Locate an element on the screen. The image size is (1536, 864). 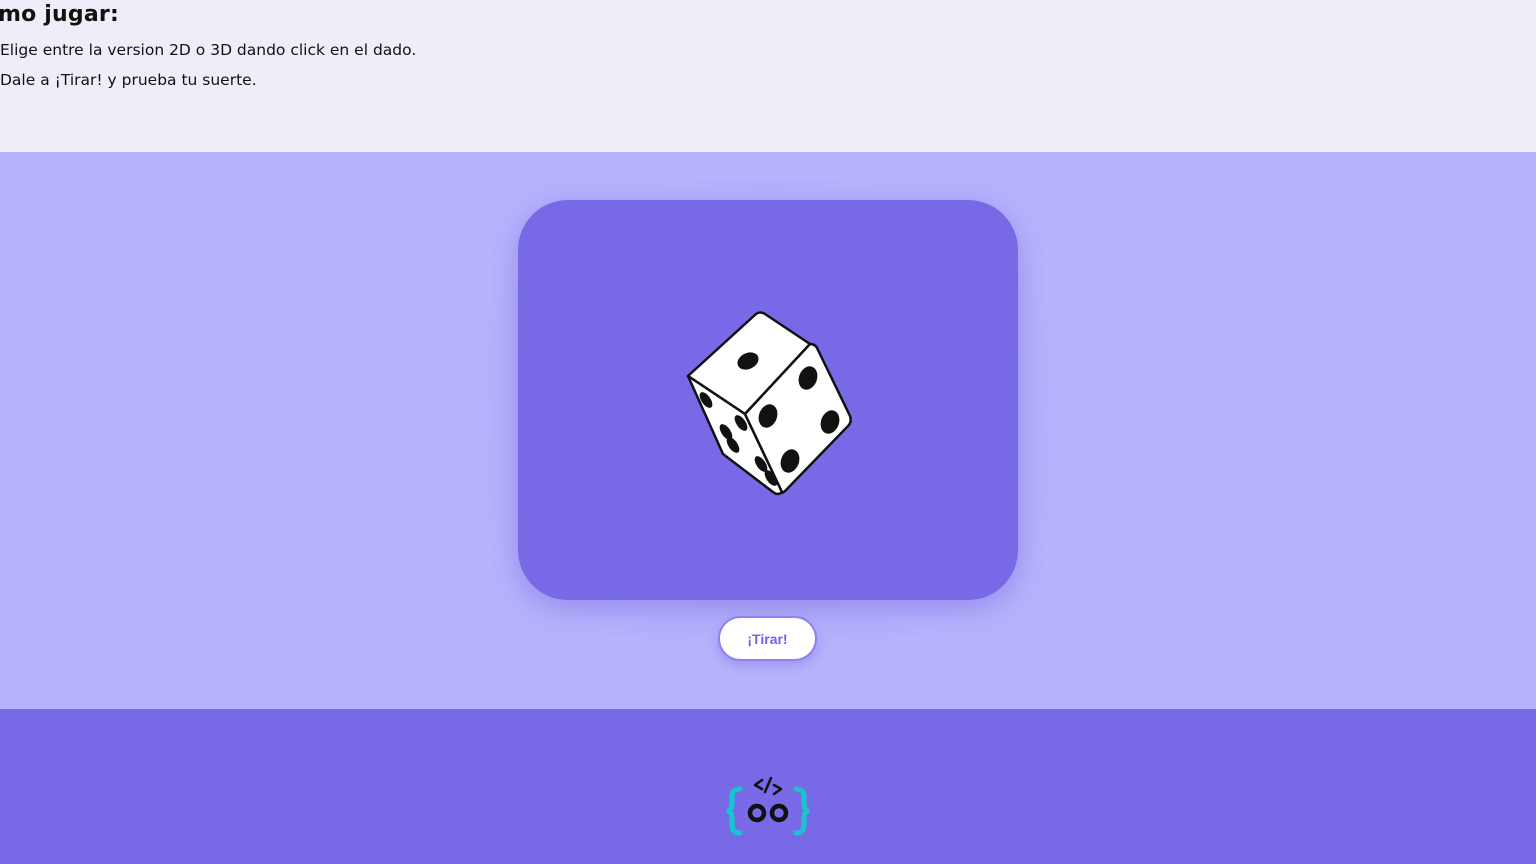
dice-3d-icon is located at coordinates (768, 401).